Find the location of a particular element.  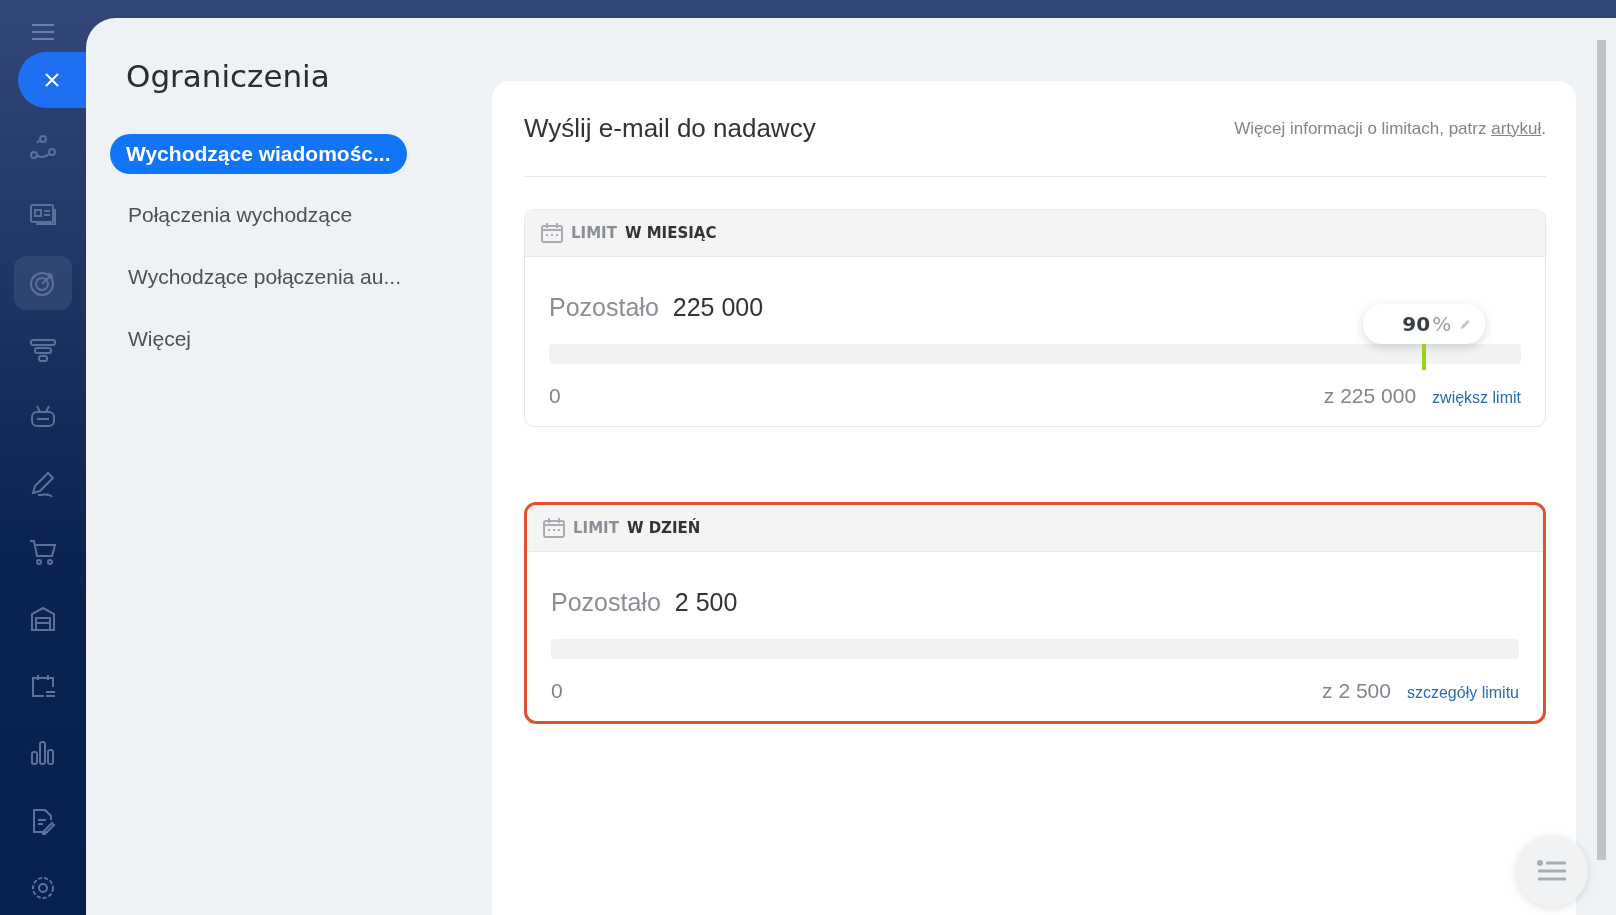

limit-period: W DZIEŃ is located at coordinates (663, 528).